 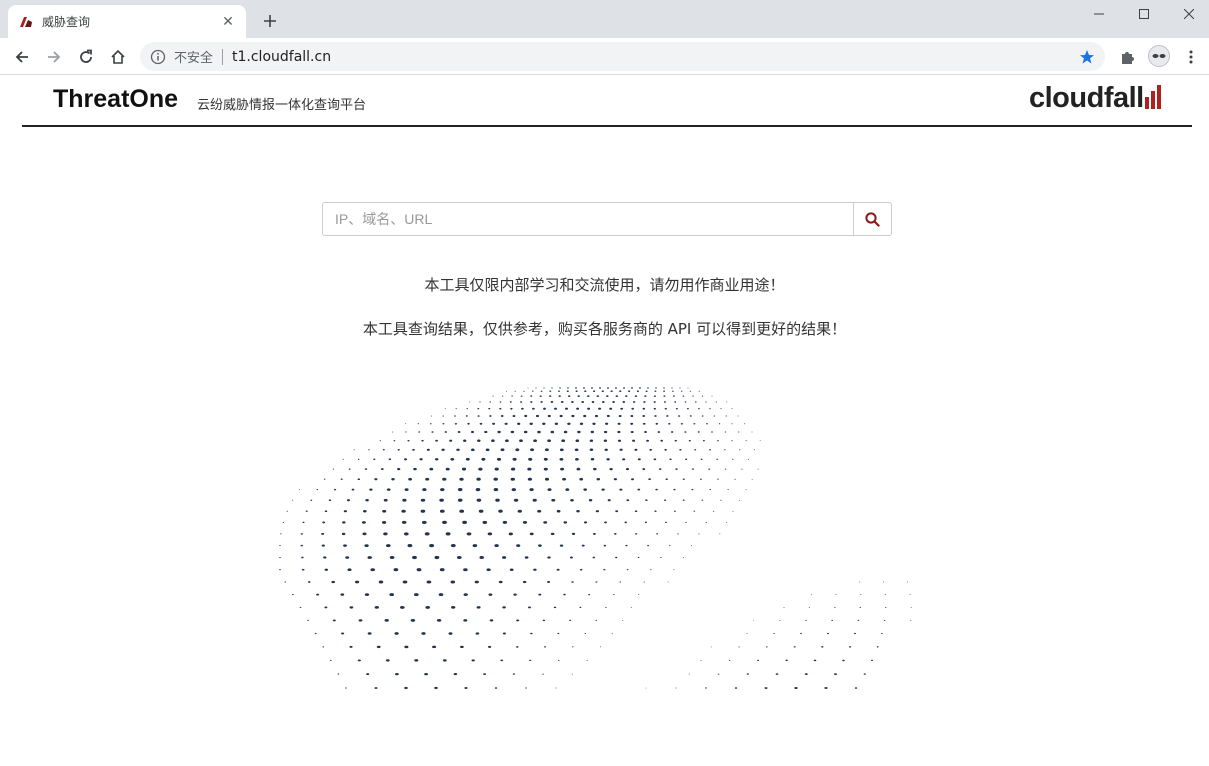 What do you see at coordinates (22, 57) in the screenshot?
I see `back-button` at bounding box center [22, 57].